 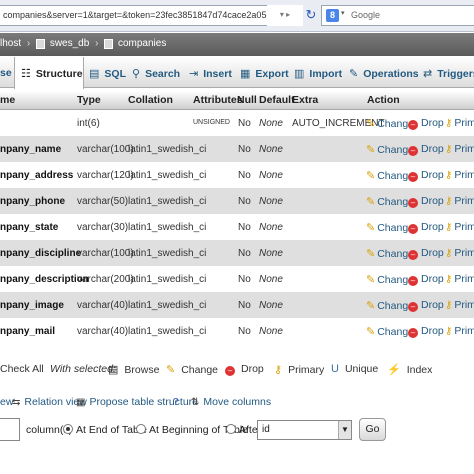 I want to click on breadcrumb-table: companies, so click(x=142, y=43).